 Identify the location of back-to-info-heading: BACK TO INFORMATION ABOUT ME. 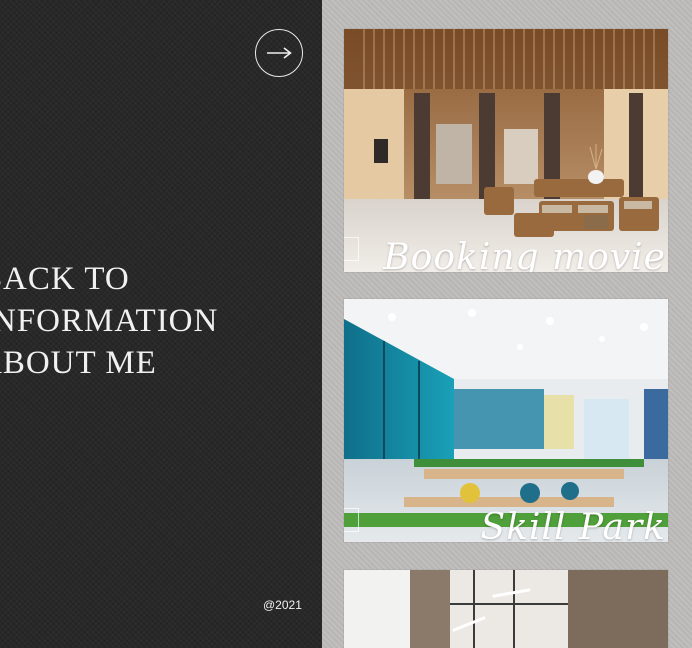
(161, 321).